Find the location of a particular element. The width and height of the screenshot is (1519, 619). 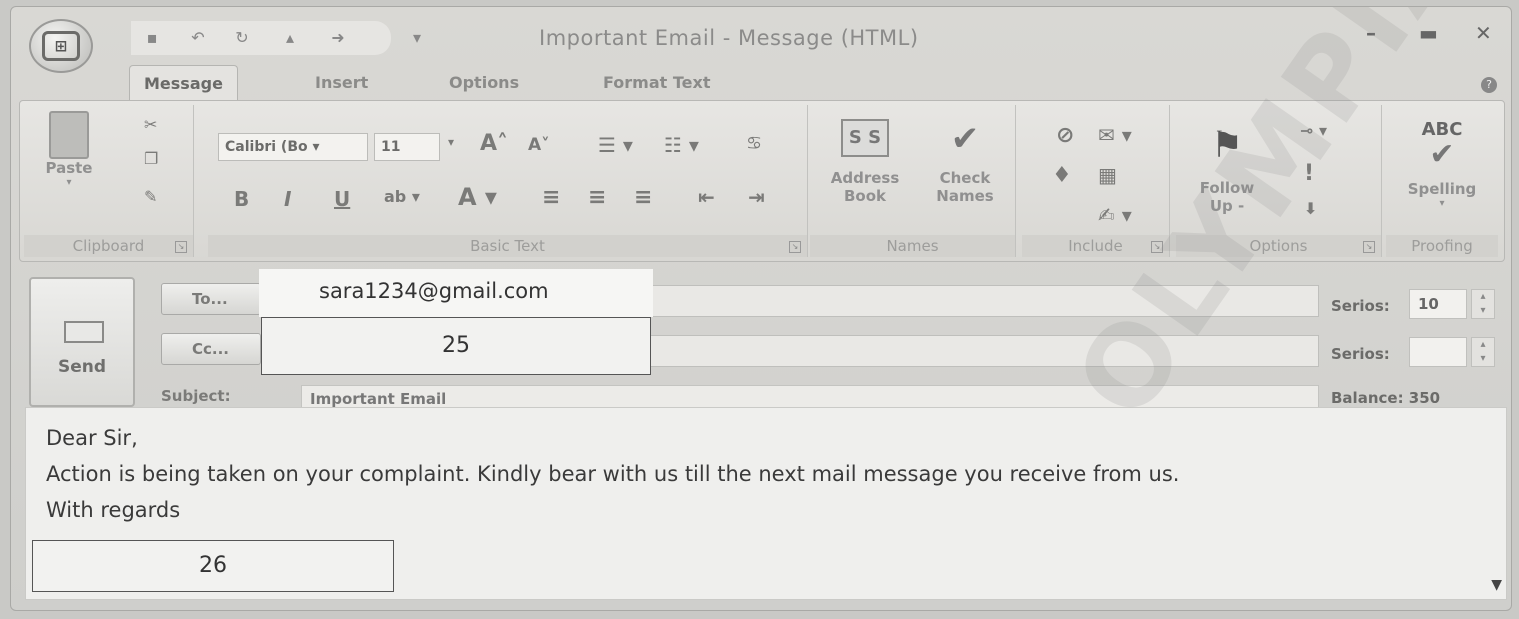

tab-format-text: Format Text is located at coordinates (656, 83).